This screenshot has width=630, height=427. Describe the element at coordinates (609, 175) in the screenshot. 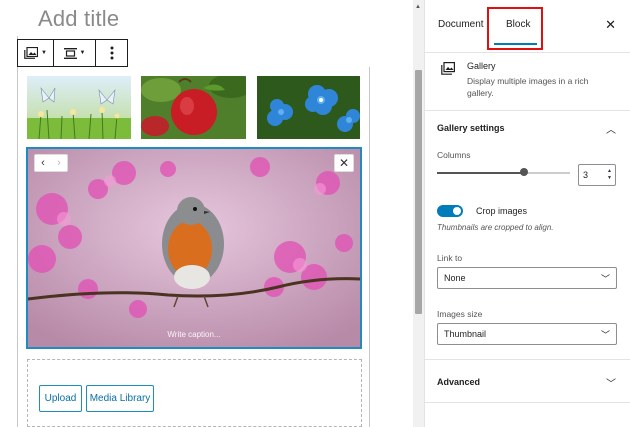

I see `stepper-arrows-icon: ▲ ▼` at that location.